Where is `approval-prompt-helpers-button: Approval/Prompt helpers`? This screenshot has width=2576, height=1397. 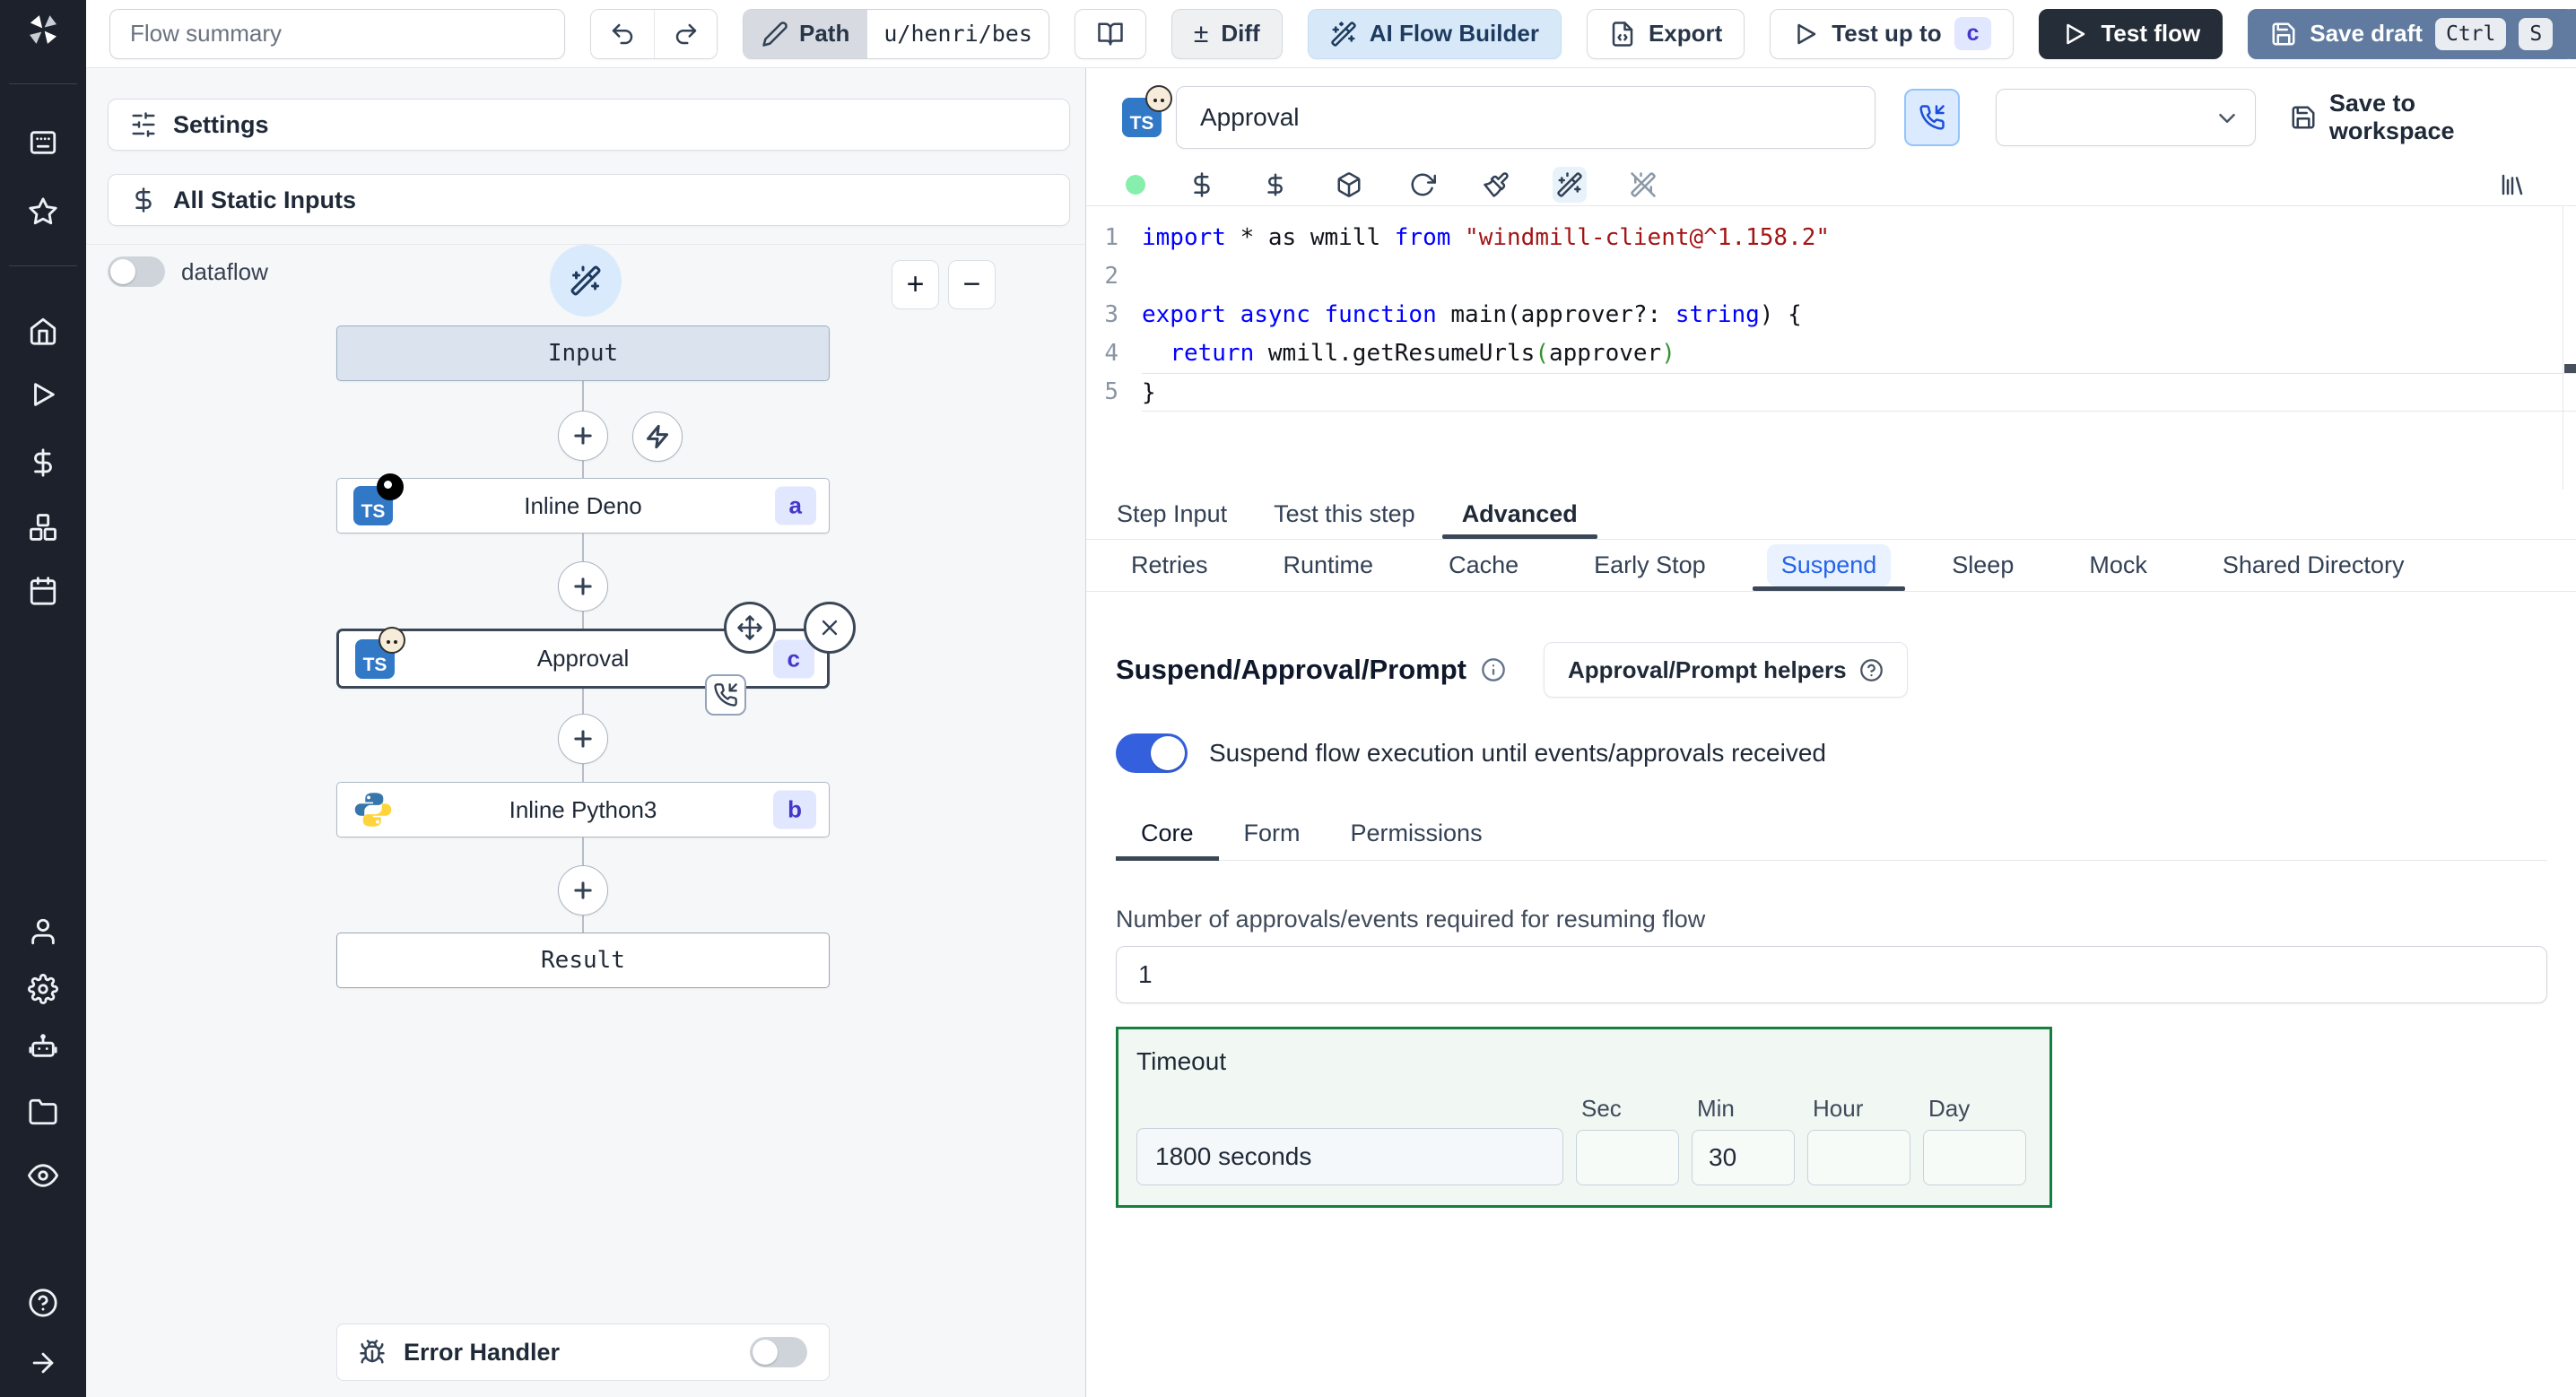
approval-prompt-helpers-button: Approval/Prompt helpers is located at coordinates (1725, 670).